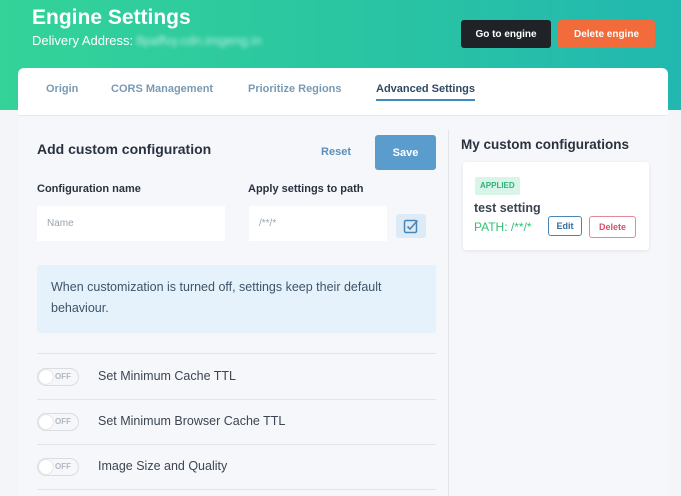 The width and height of the screenshot is (681, 496). What do you see at coordinates (124, 149) in the screenshot?
I see `add-config-title: Add custom configuration` at bounding box center [124, 149].